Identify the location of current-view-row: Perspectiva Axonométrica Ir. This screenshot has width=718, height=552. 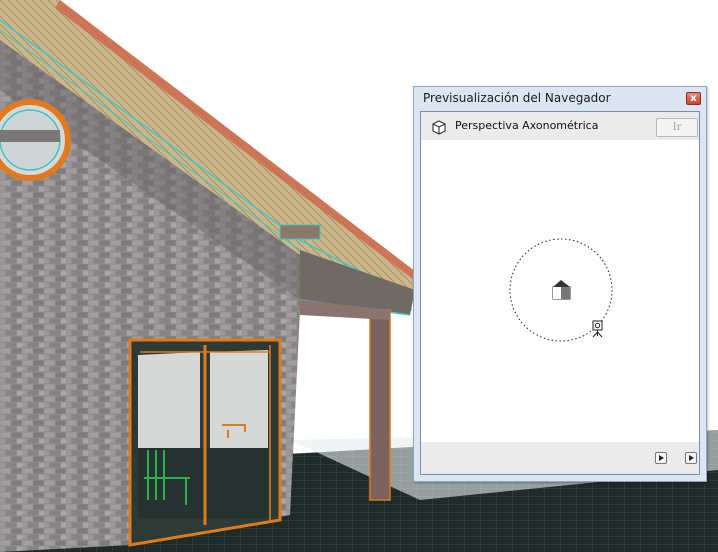
(560, 126).